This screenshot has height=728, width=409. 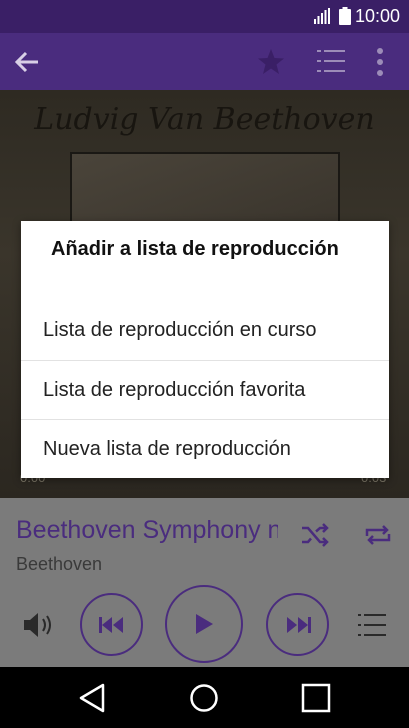 What do you see at coordinates (195, 249) in the screenshot?
I see `dialog-title: Añadir a lista de reproducción` at bounding box center [195, 249].